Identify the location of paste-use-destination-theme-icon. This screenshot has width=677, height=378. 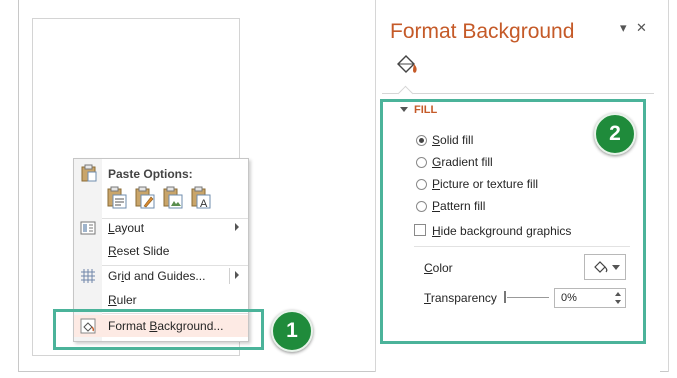
(117, 198).